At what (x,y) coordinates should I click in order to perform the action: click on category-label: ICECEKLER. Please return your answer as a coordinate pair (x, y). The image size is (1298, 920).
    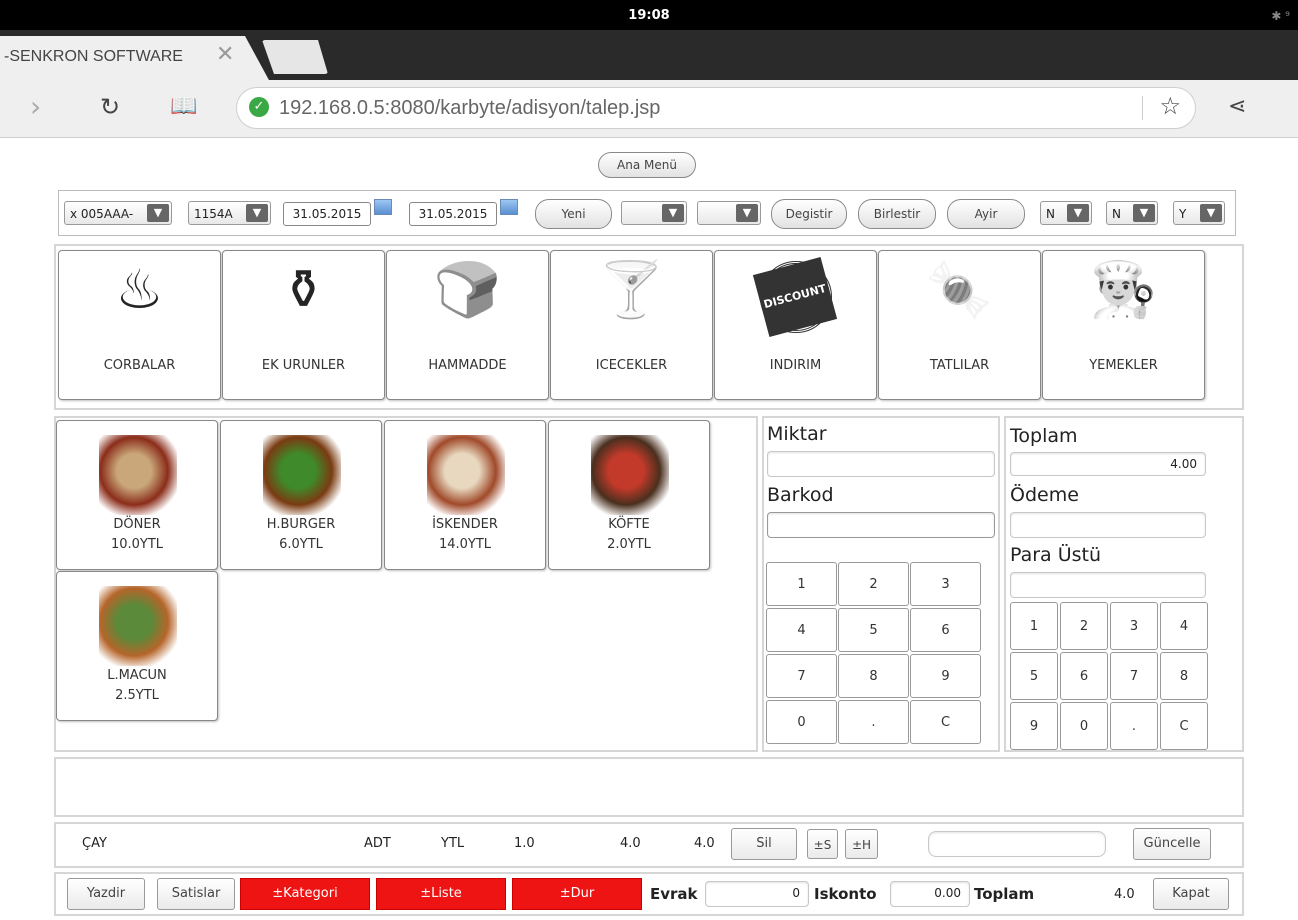
    Looking at the image, I should click on (631, 365).